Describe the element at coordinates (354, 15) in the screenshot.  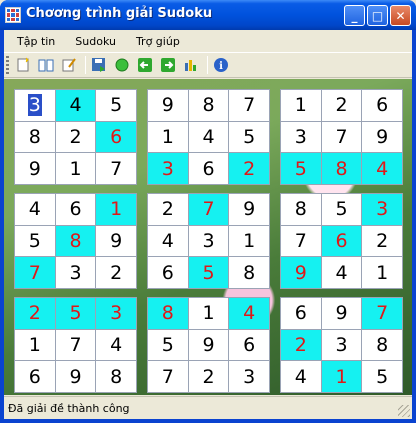
I see `minimize-button: _` at that location.